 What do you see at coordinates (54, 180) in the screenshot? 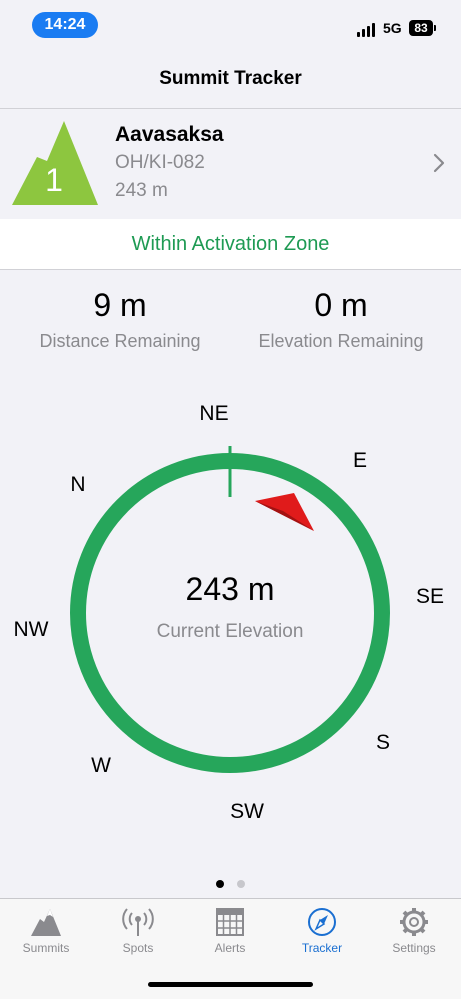
I see `summit-rank: 1` at bounding box center [54, 180].